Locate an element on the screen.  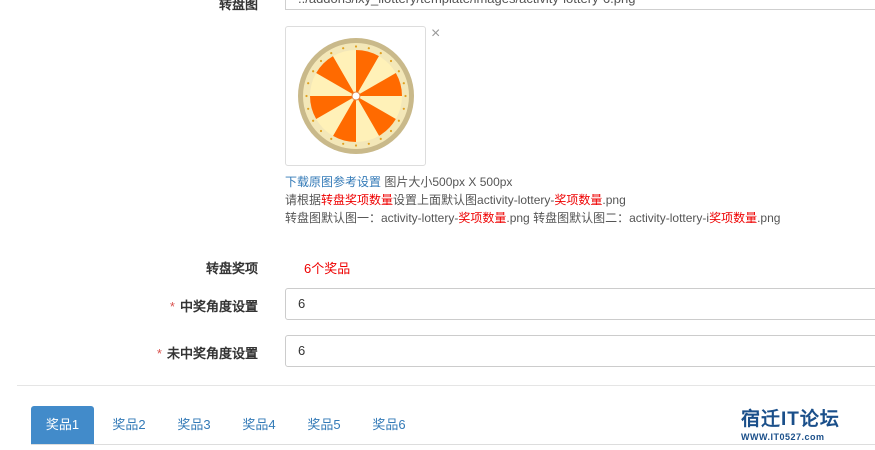
section-divider is located at coordinates (446, 385).